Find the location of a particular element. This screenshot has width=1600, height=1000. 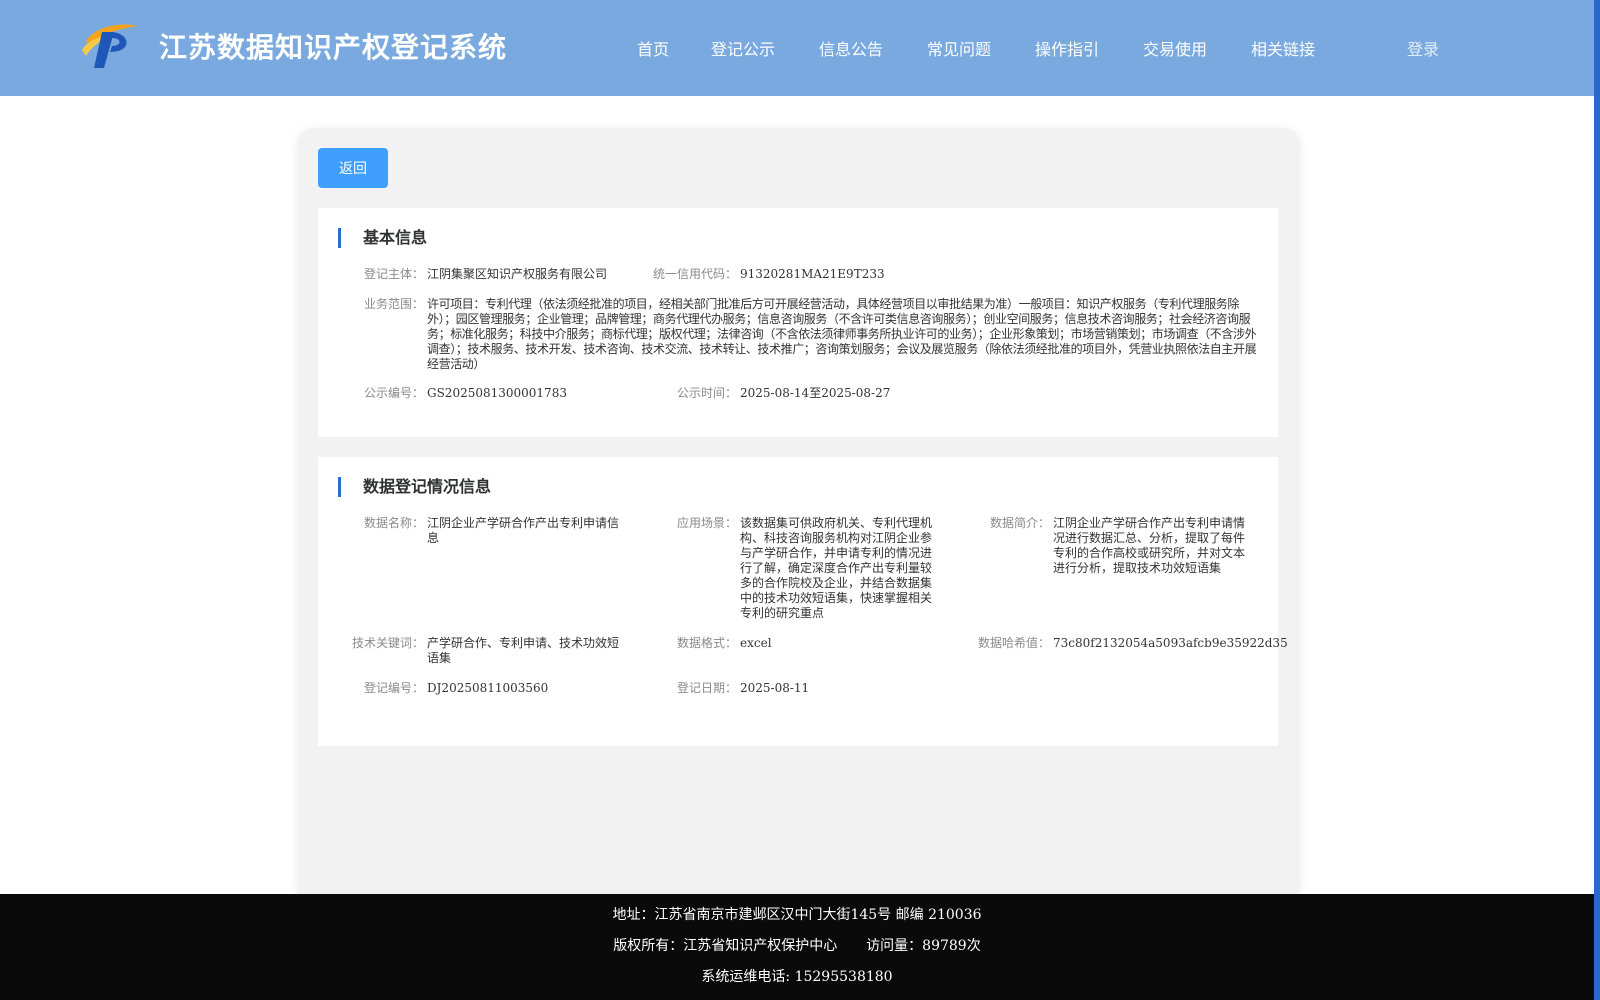

credit-code-value: 91320281MA21E9T233 is located at coordinates (812, 274).